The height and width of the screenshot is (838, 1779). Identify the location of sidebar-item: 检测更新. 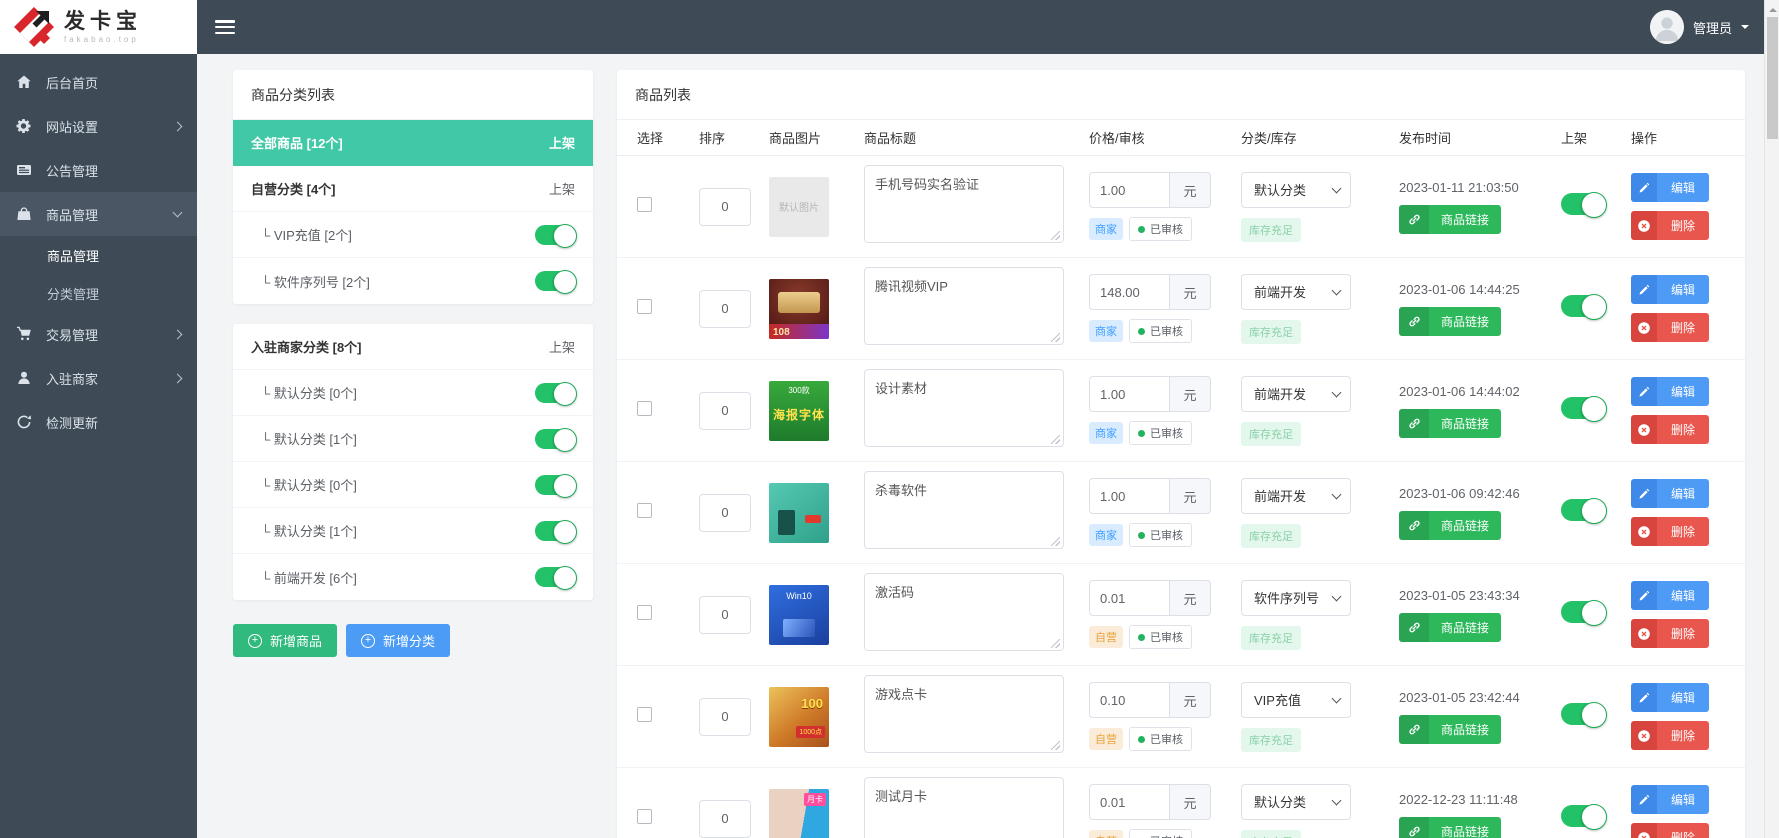
(98, 422).